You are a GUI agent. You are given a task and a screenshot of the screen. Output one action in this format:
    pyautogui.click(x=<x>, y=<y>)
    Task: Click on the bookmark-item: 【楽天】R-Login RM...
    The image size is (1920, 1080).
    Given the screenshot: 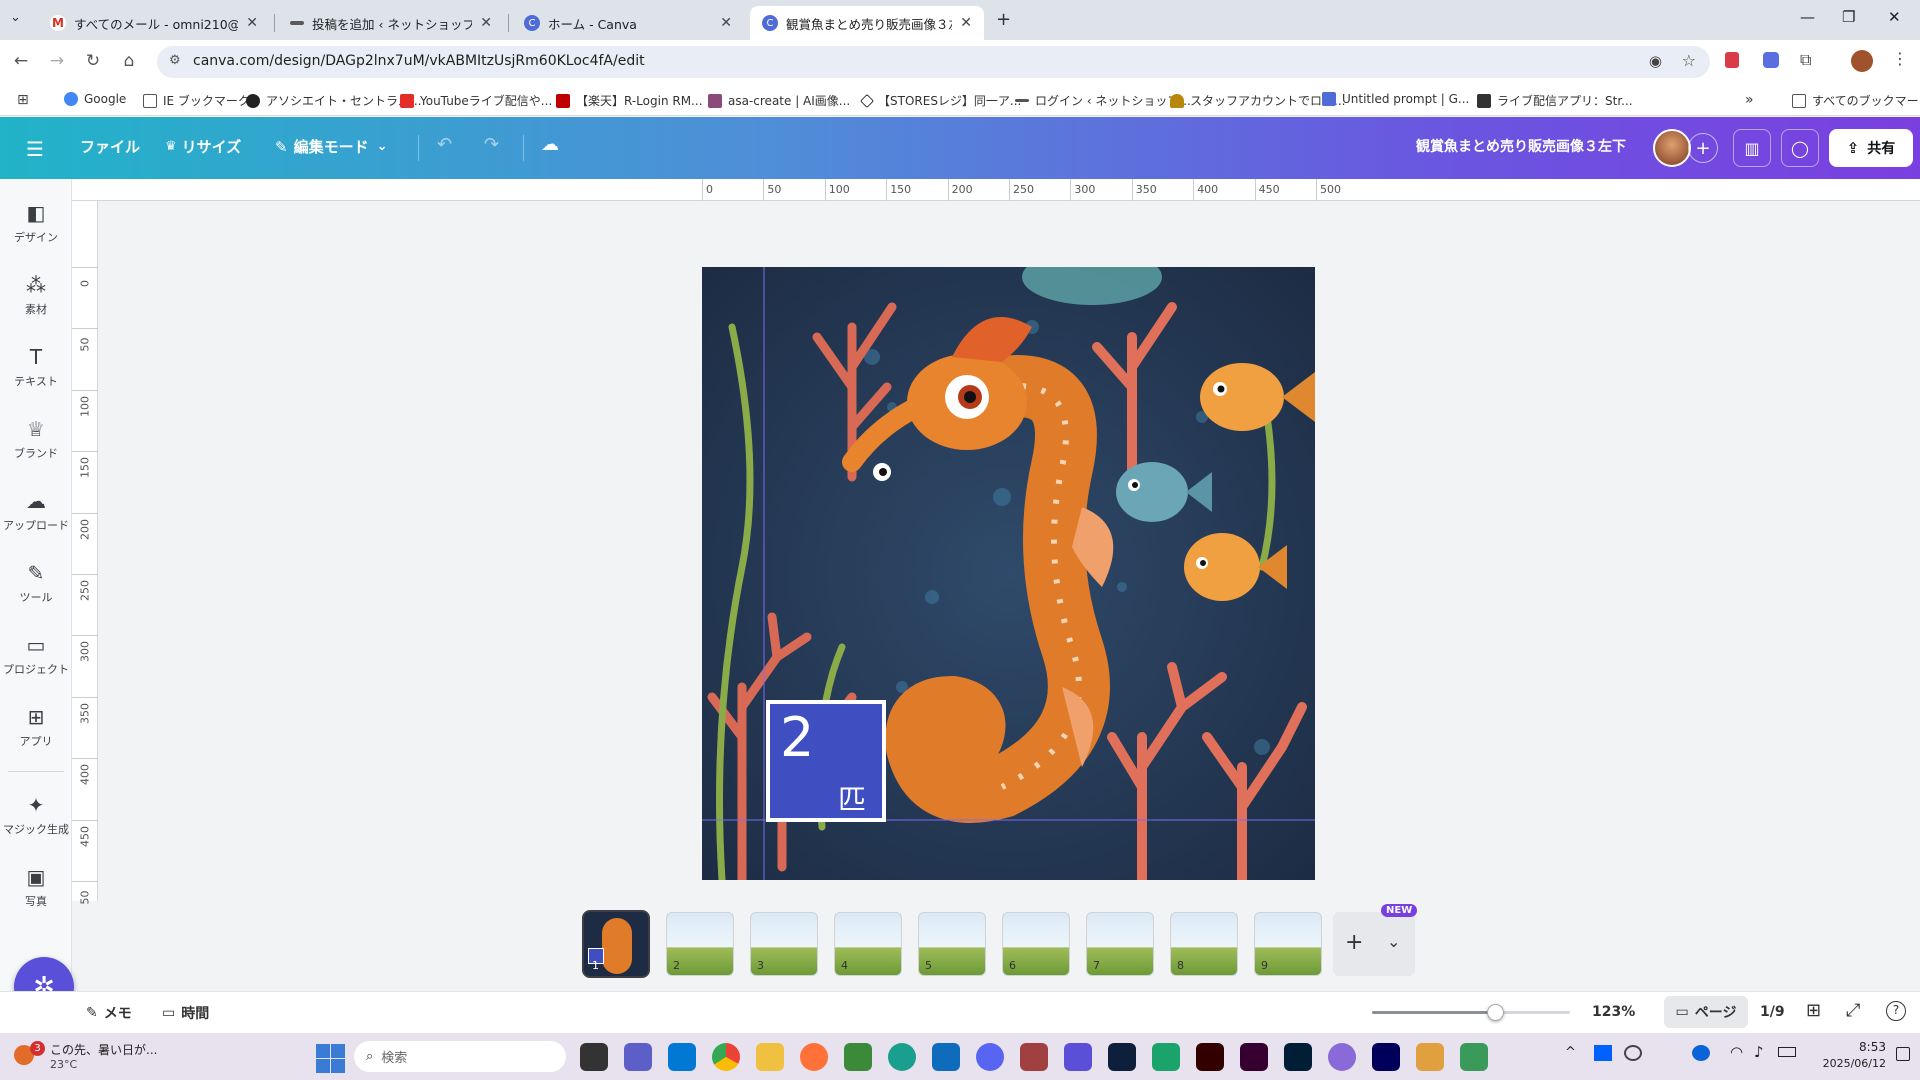 What is the action you would take?
    pyautogui.click(x=629, y=100)
    